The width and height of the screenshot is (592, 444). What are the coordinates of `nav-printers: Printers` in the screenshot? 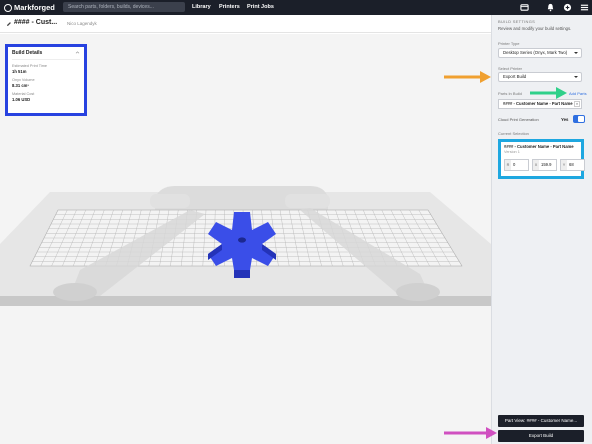 It's located at (229, 7).